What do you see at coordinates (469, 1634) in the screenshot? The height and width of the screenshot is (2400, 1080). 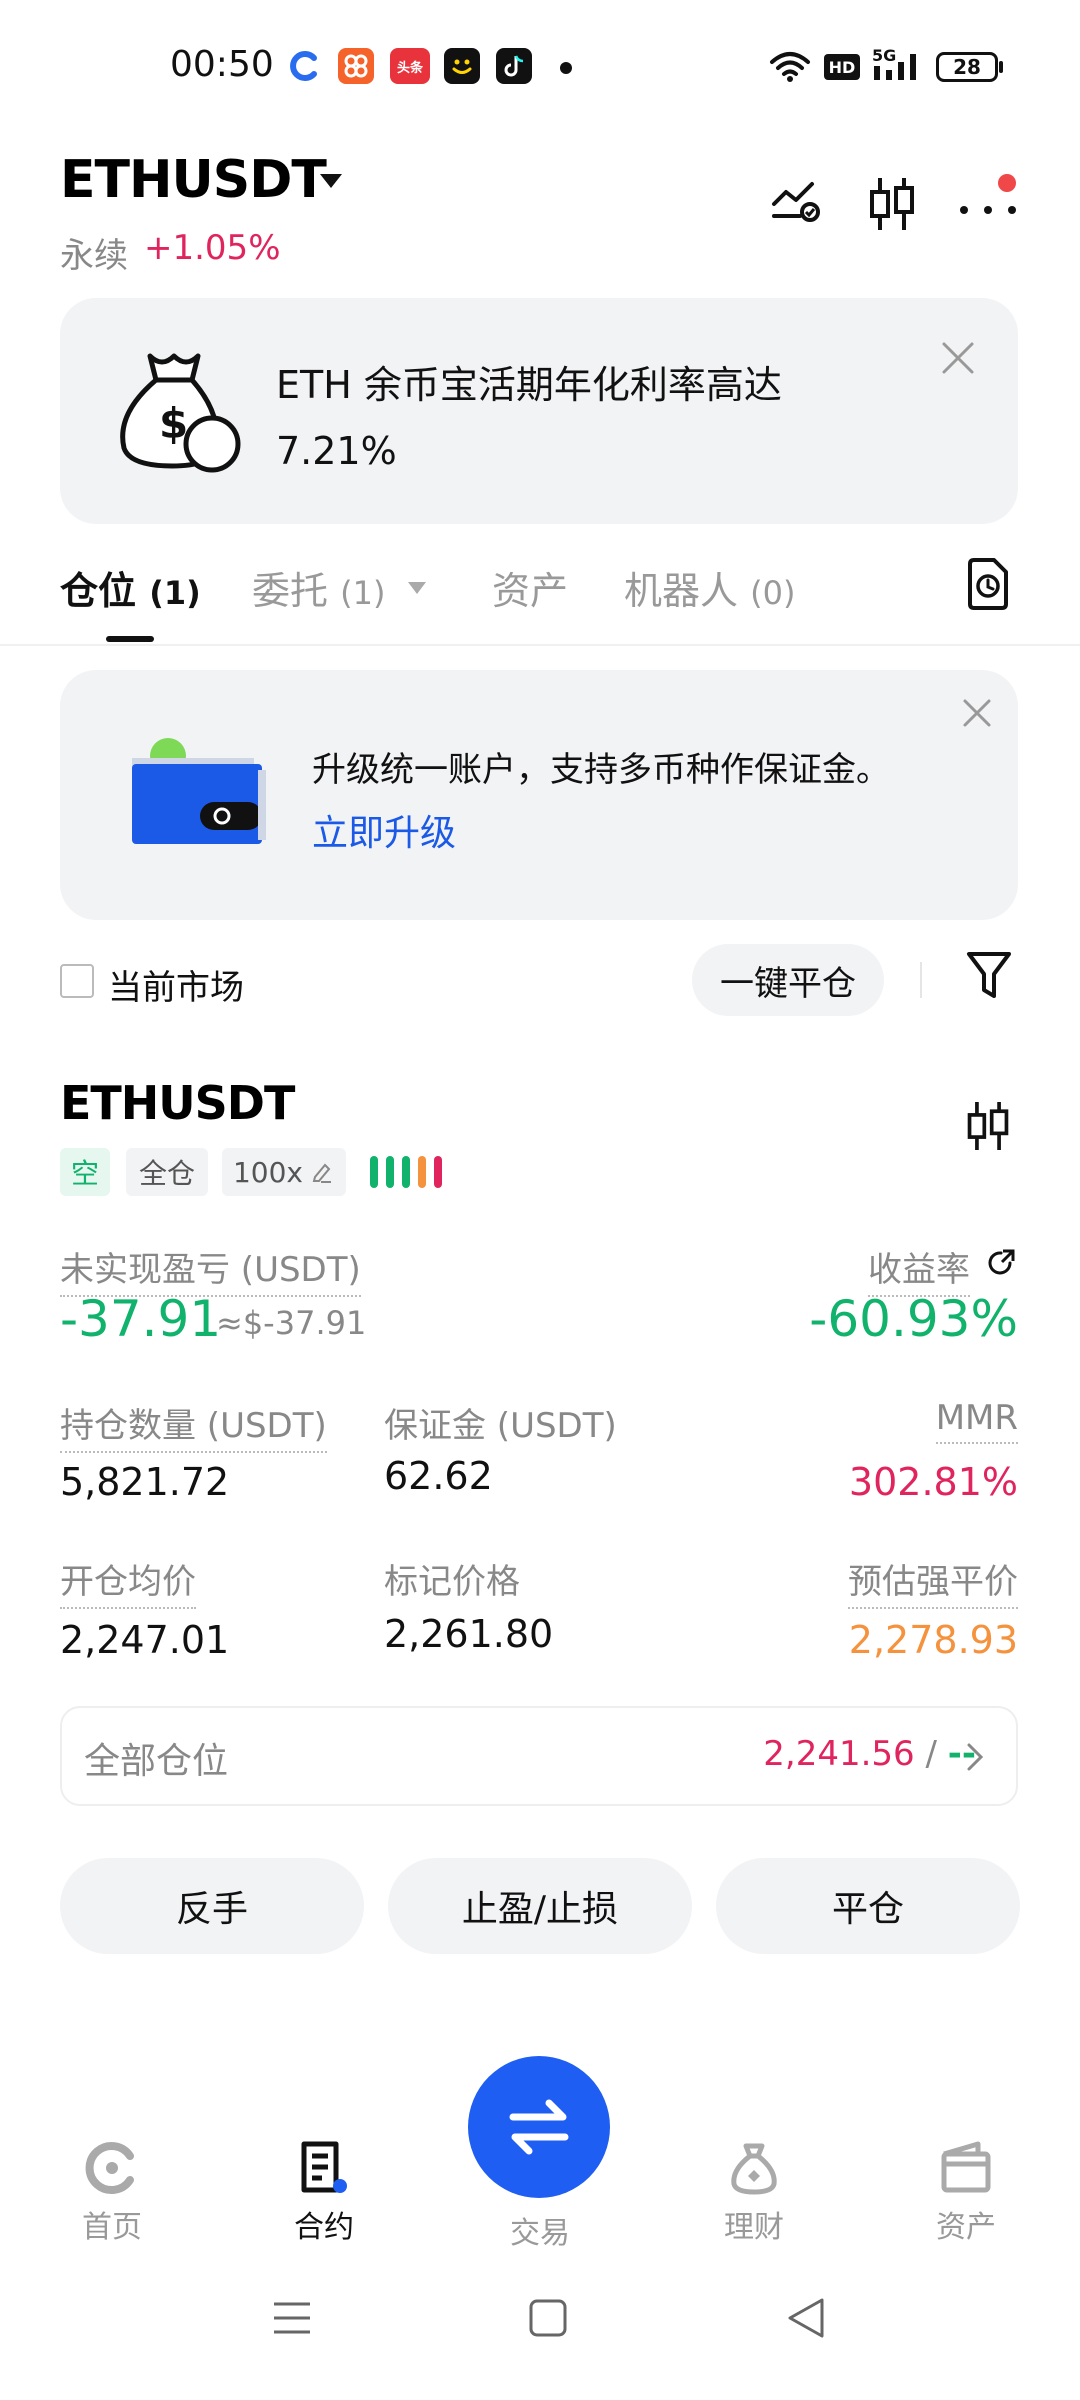 I see `mark-price-value: 2,261.80` at bounding box center [469, 1634].